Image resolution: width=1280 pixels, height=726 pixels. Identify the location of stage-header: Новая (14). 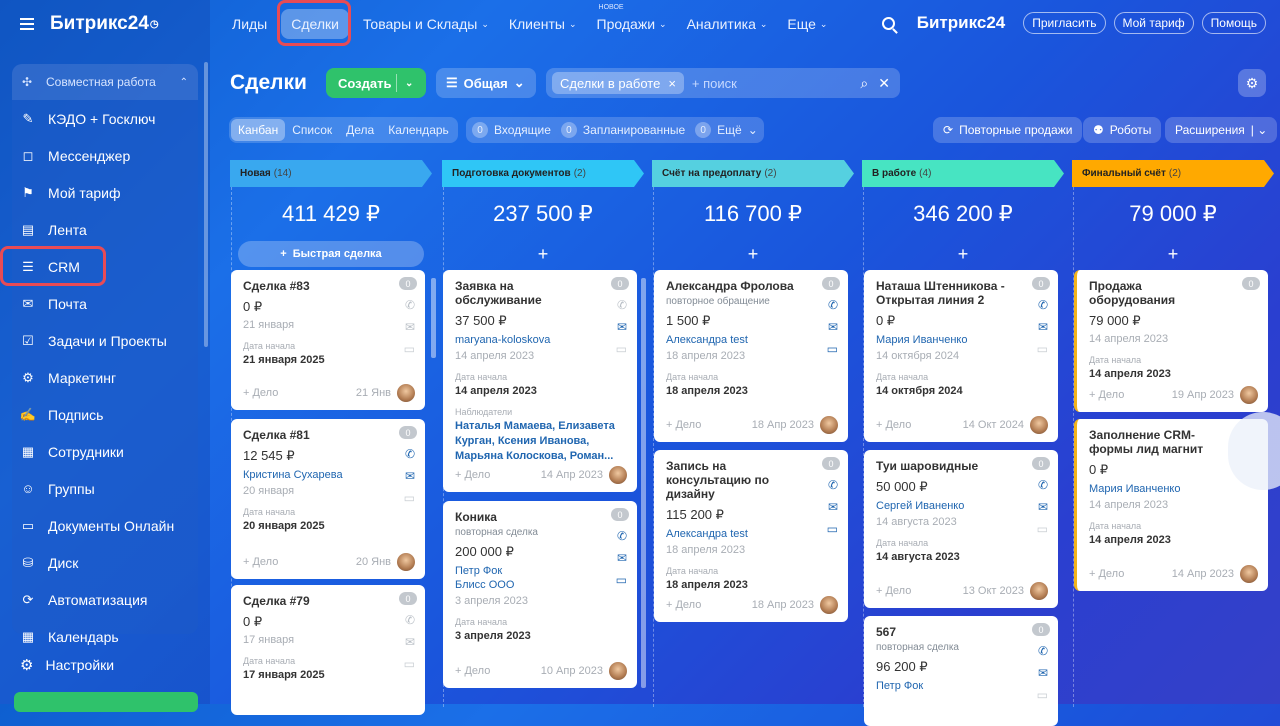
(331, 173).